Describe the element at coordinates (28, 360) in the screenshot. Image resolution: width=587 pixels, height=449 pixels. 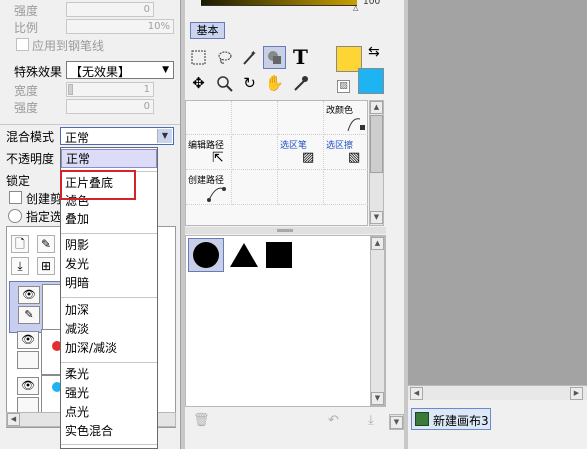
I see `blank-icon` at that location.